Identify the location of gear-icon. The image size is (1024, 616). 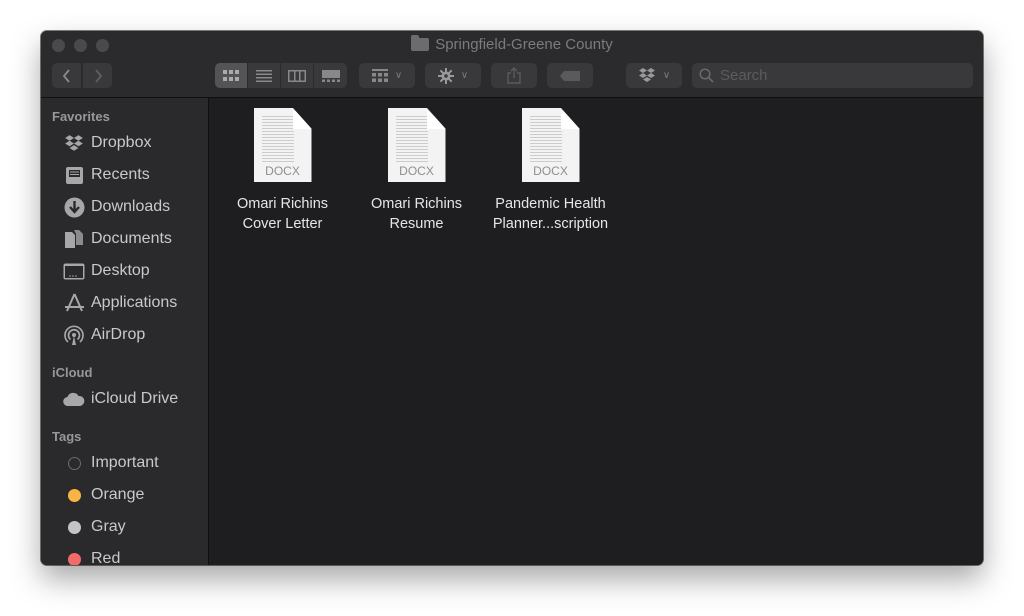
(445, 75).